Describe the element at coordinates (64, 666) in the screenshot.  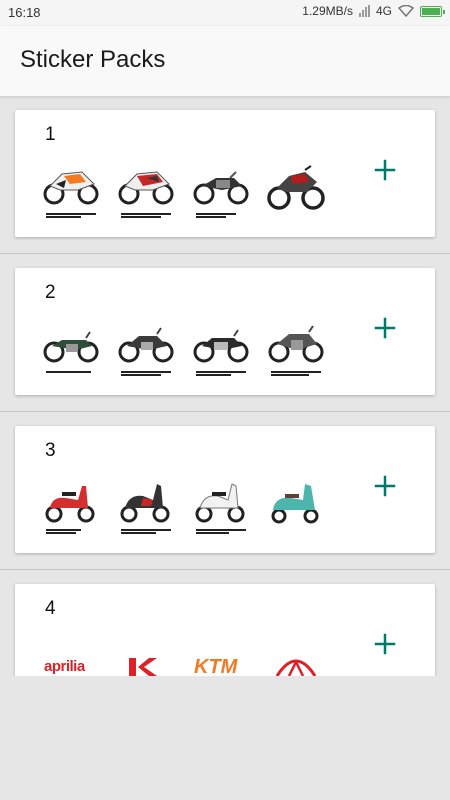
I see `aprilia-wordmark: aprilia` at that location.